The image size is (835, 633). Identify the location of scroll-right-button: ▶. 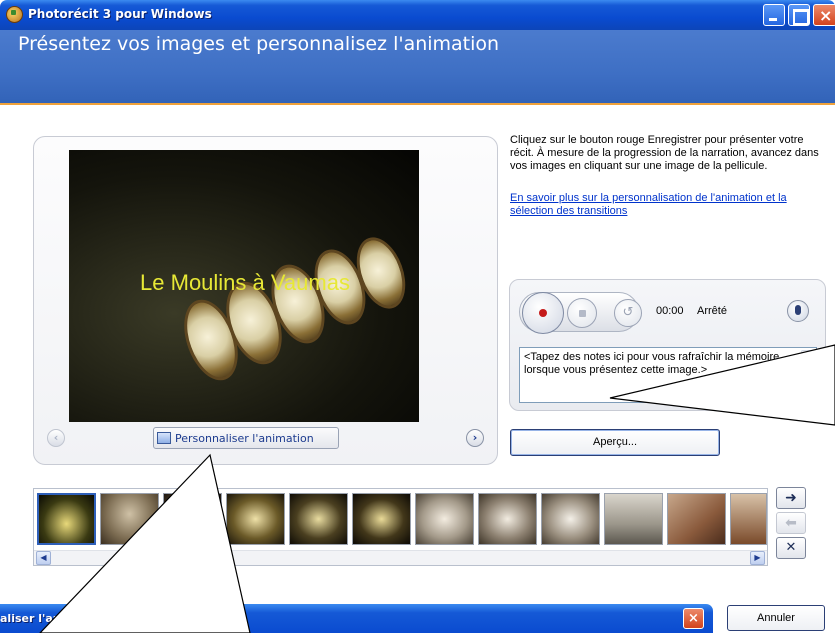
(757, 558).